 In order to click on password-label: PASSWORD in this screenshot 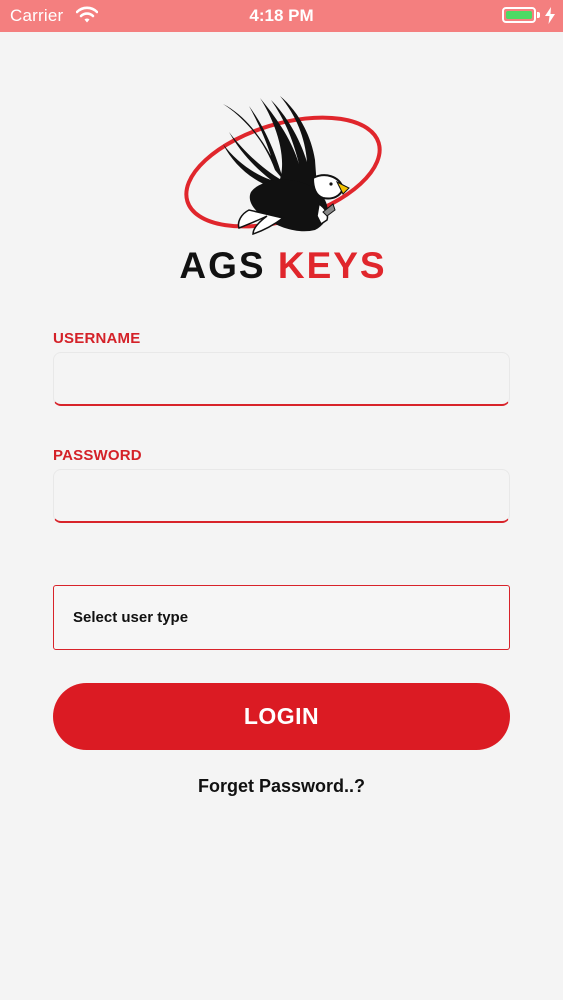, I will do `click(97, 455)`.